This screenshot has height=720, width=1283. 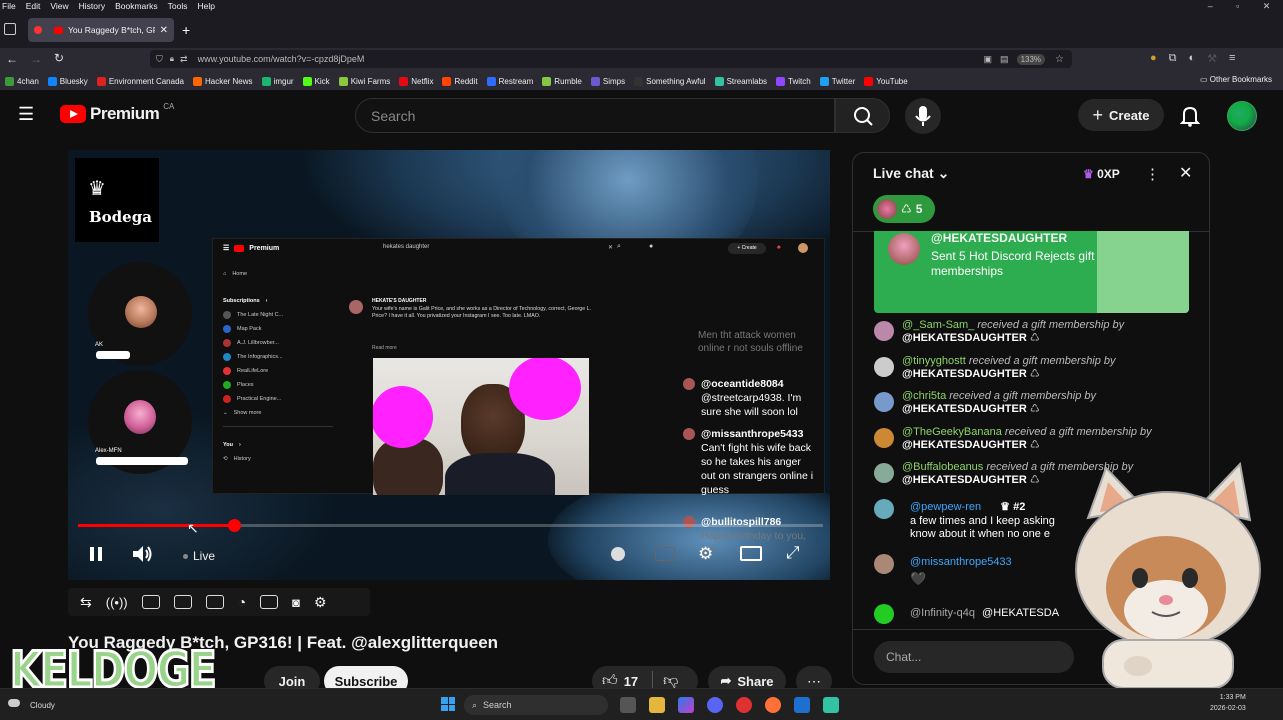 I want to click on back-icon: ←, so click(x=12, y=59).